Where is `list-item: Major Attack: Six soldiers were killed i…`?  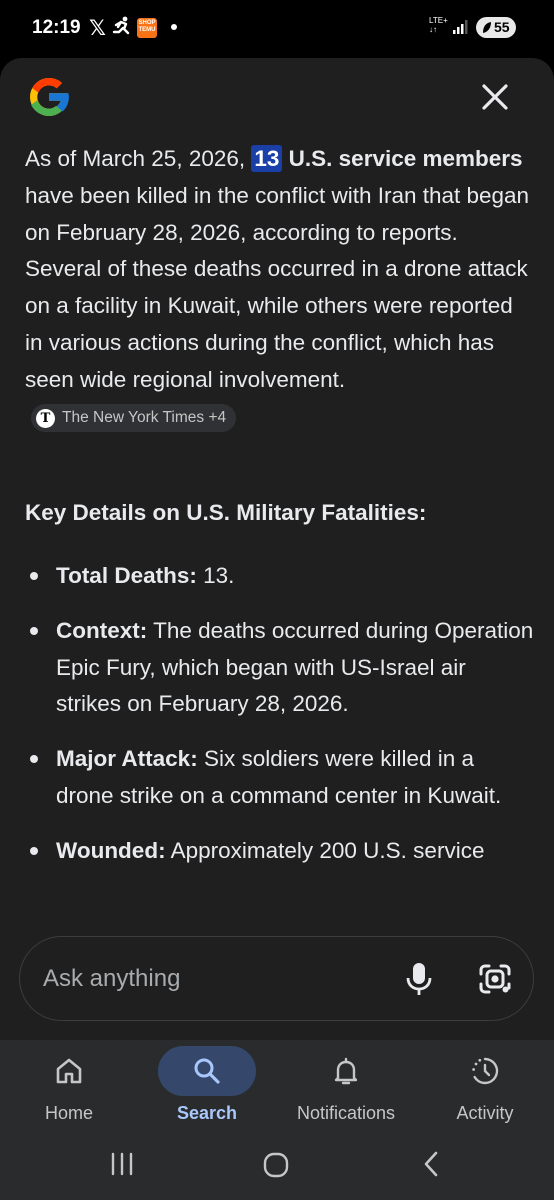
list-item: Major Attack: Six soldiers were killed i… is located at coordinates (280, 778).